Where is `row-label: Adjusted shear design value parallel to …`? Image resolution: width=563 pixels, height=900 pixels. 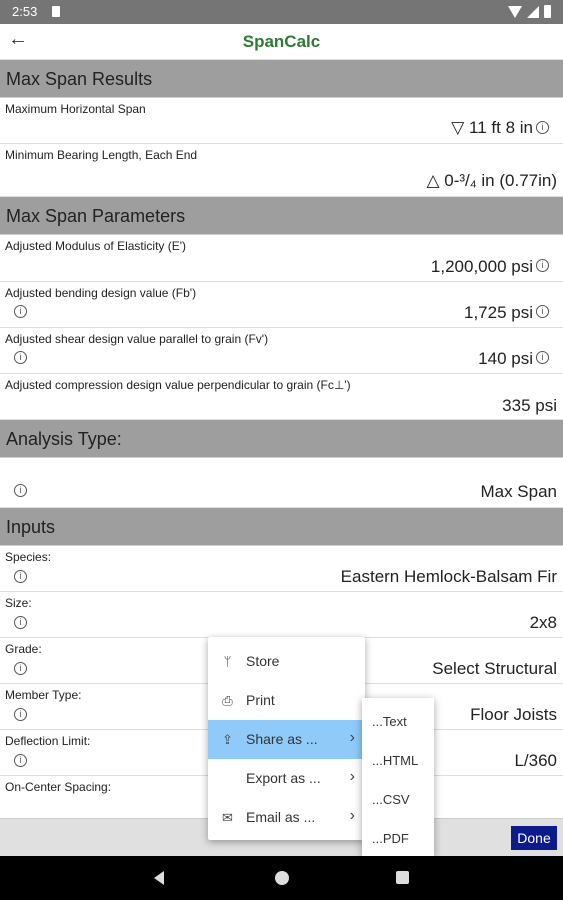 row-label: Adjusted shear design value parallel to … is located at coordinates (137, 339).